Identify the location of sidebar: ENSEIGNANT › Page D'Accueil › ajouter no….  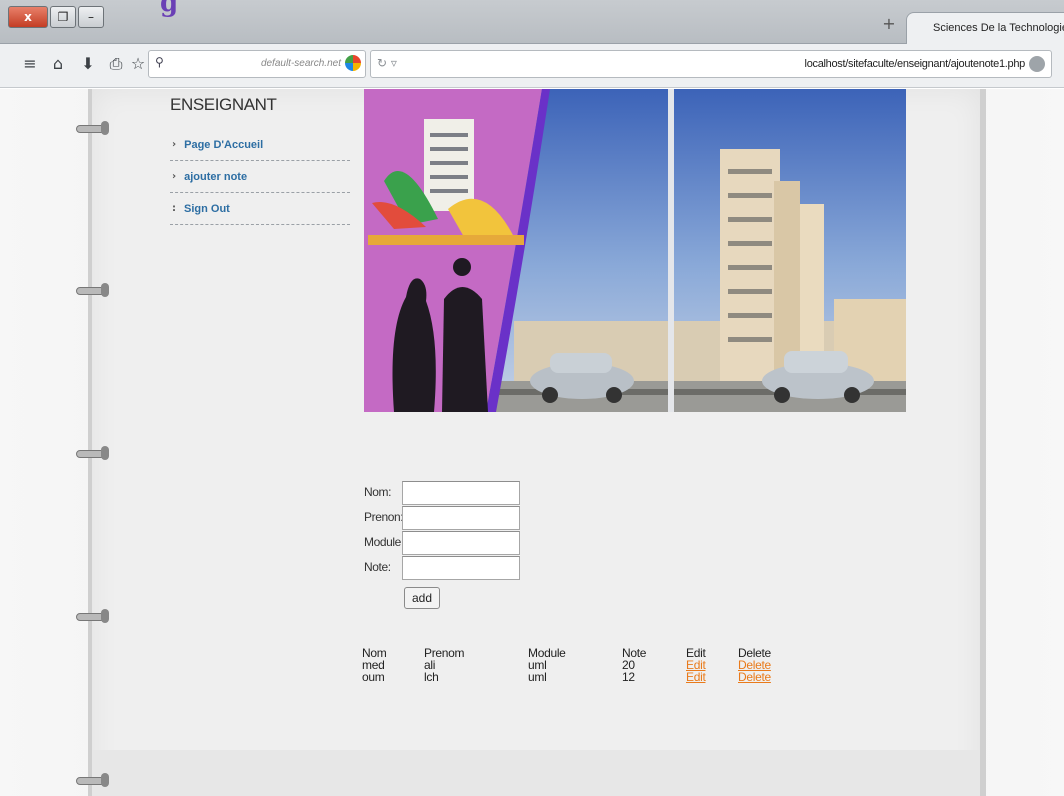
(260, 160).